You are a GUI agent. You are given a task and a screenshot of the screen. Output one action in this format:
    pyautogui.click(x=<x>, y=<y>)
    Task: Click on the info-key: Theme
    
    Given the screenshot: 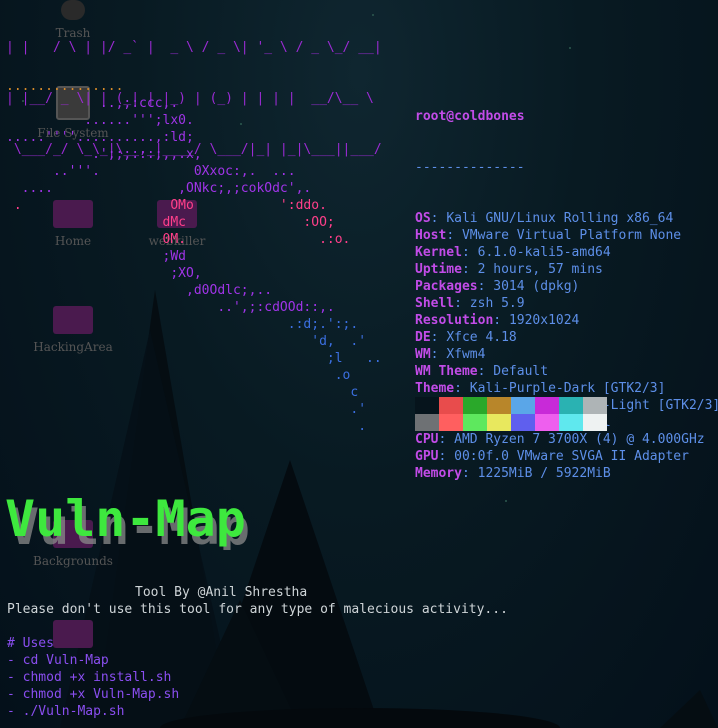 What is the action you would take?
    pyautogui.click(x=435, y=388)
    